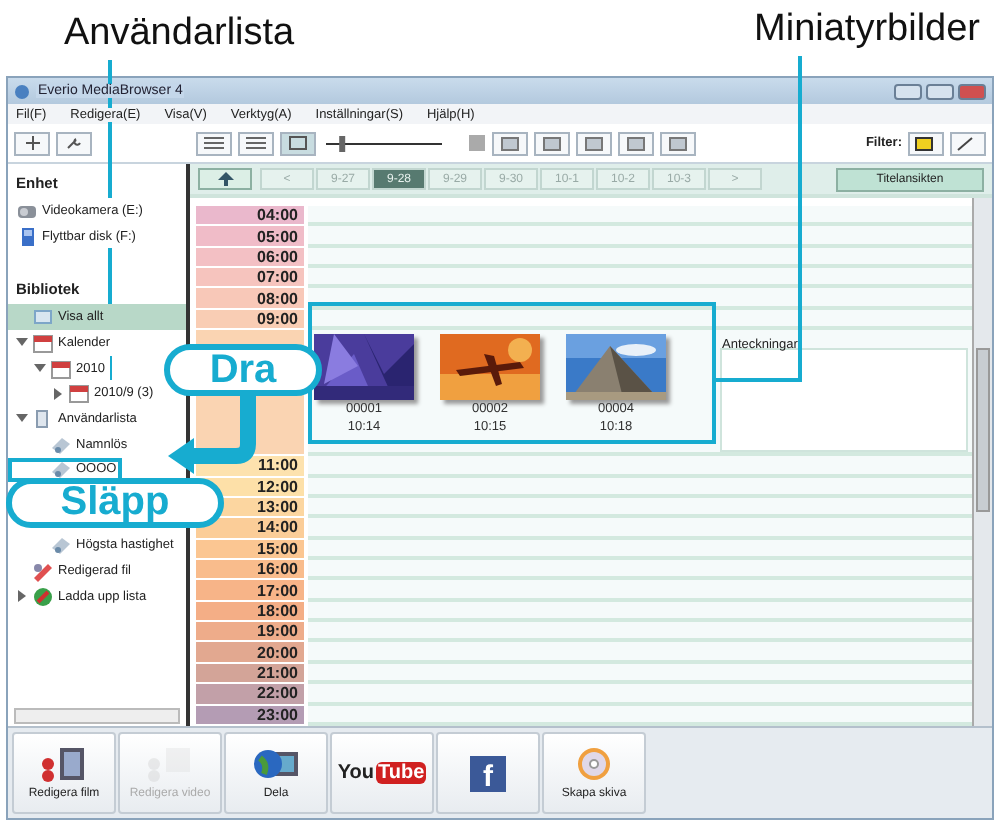 This screenshot has height=824, width=1000. I want to click on time-label: 22:00, so click(250, 695).